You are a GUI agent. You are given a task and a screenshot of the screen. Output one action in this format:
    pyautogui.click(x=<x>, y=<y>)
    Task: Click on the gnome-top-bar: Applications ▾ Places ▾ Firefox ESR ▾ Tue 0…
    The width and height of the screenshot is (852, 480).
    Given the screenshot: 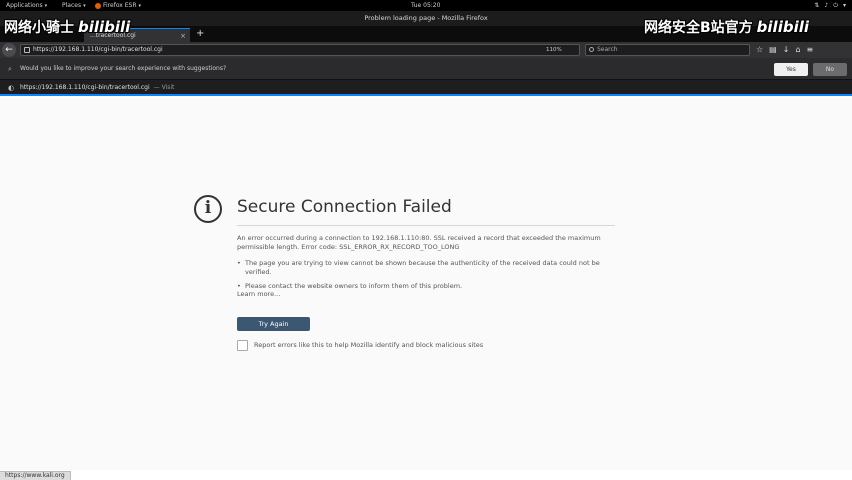 What is the action you would take?
    pyautogui.click(x=426, y=5)
    